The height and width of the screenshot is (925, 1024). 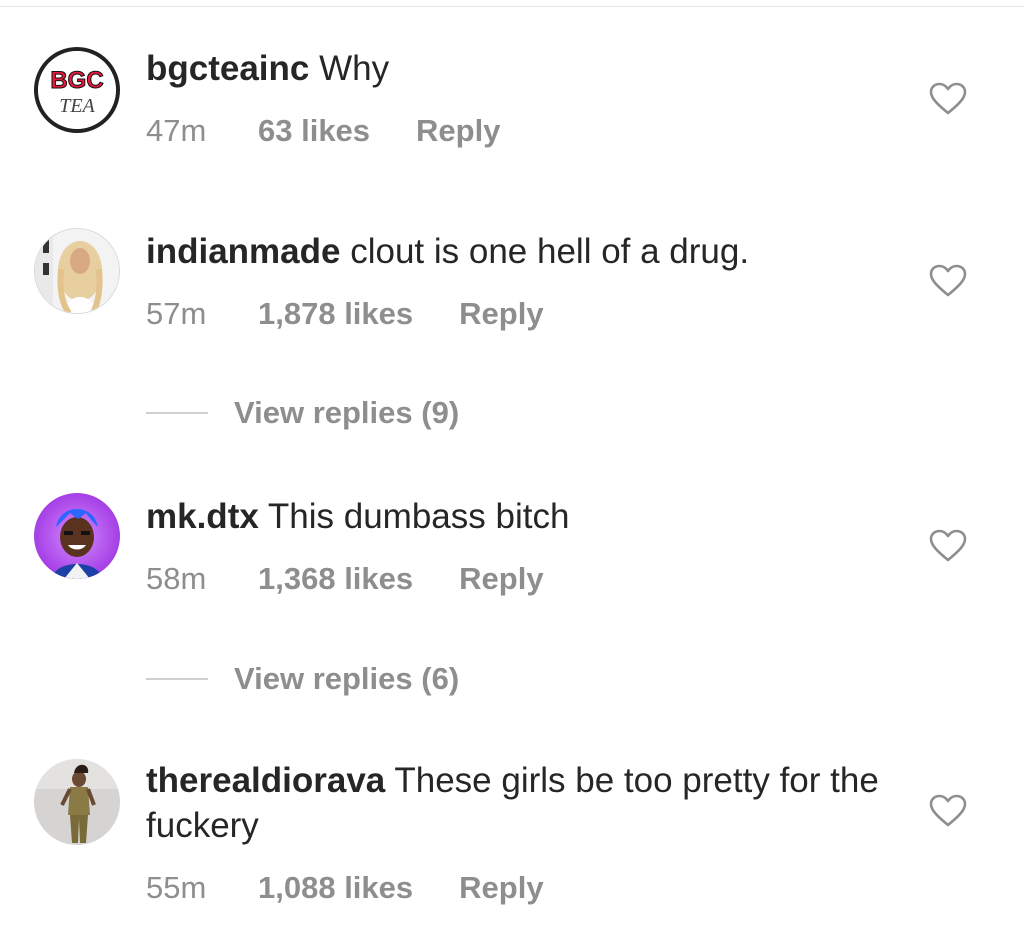 What do you see at coordinates (335, 579) in the screenshot?
I see `comment-likes: 1,368 likes` at bounding box center [335, 579].